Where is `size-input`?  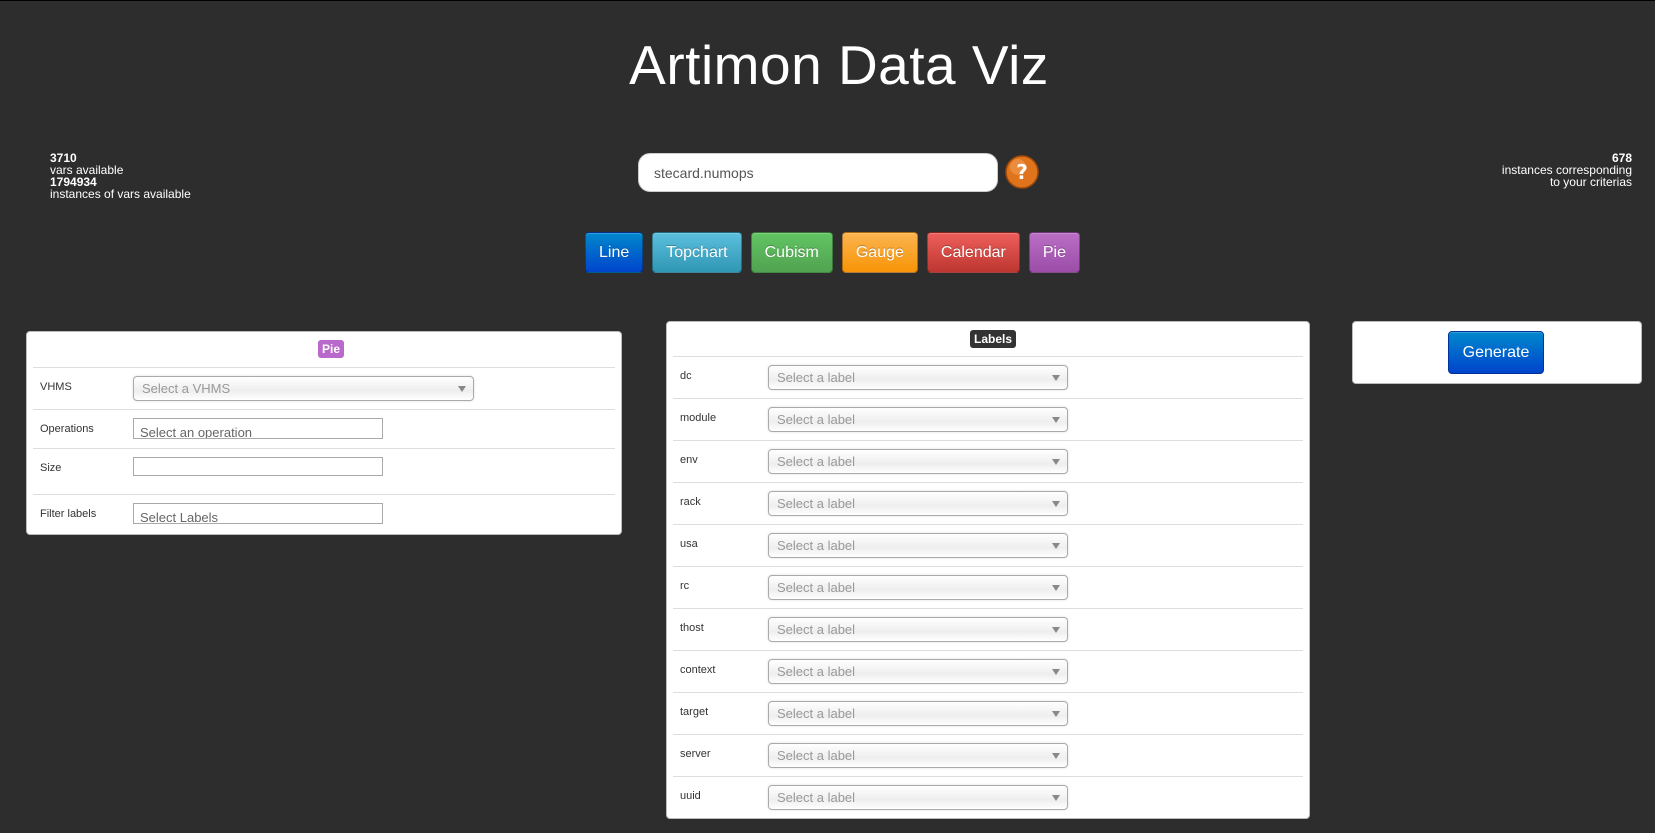
size-input is located at coordinates (258, 466).